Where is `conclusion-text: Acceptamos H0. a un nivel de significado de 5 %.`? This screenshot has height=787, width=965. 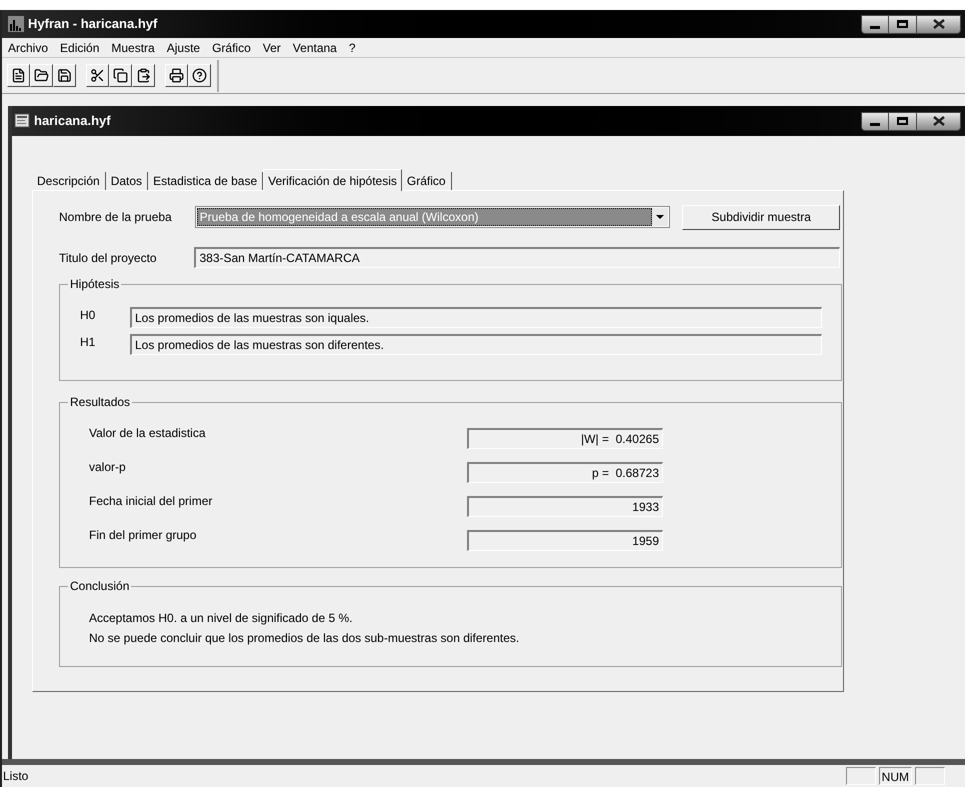
conclusion-text: Acceptamos H0. a un nivel de significado de 5 %. is located at coordinates (221, 618).